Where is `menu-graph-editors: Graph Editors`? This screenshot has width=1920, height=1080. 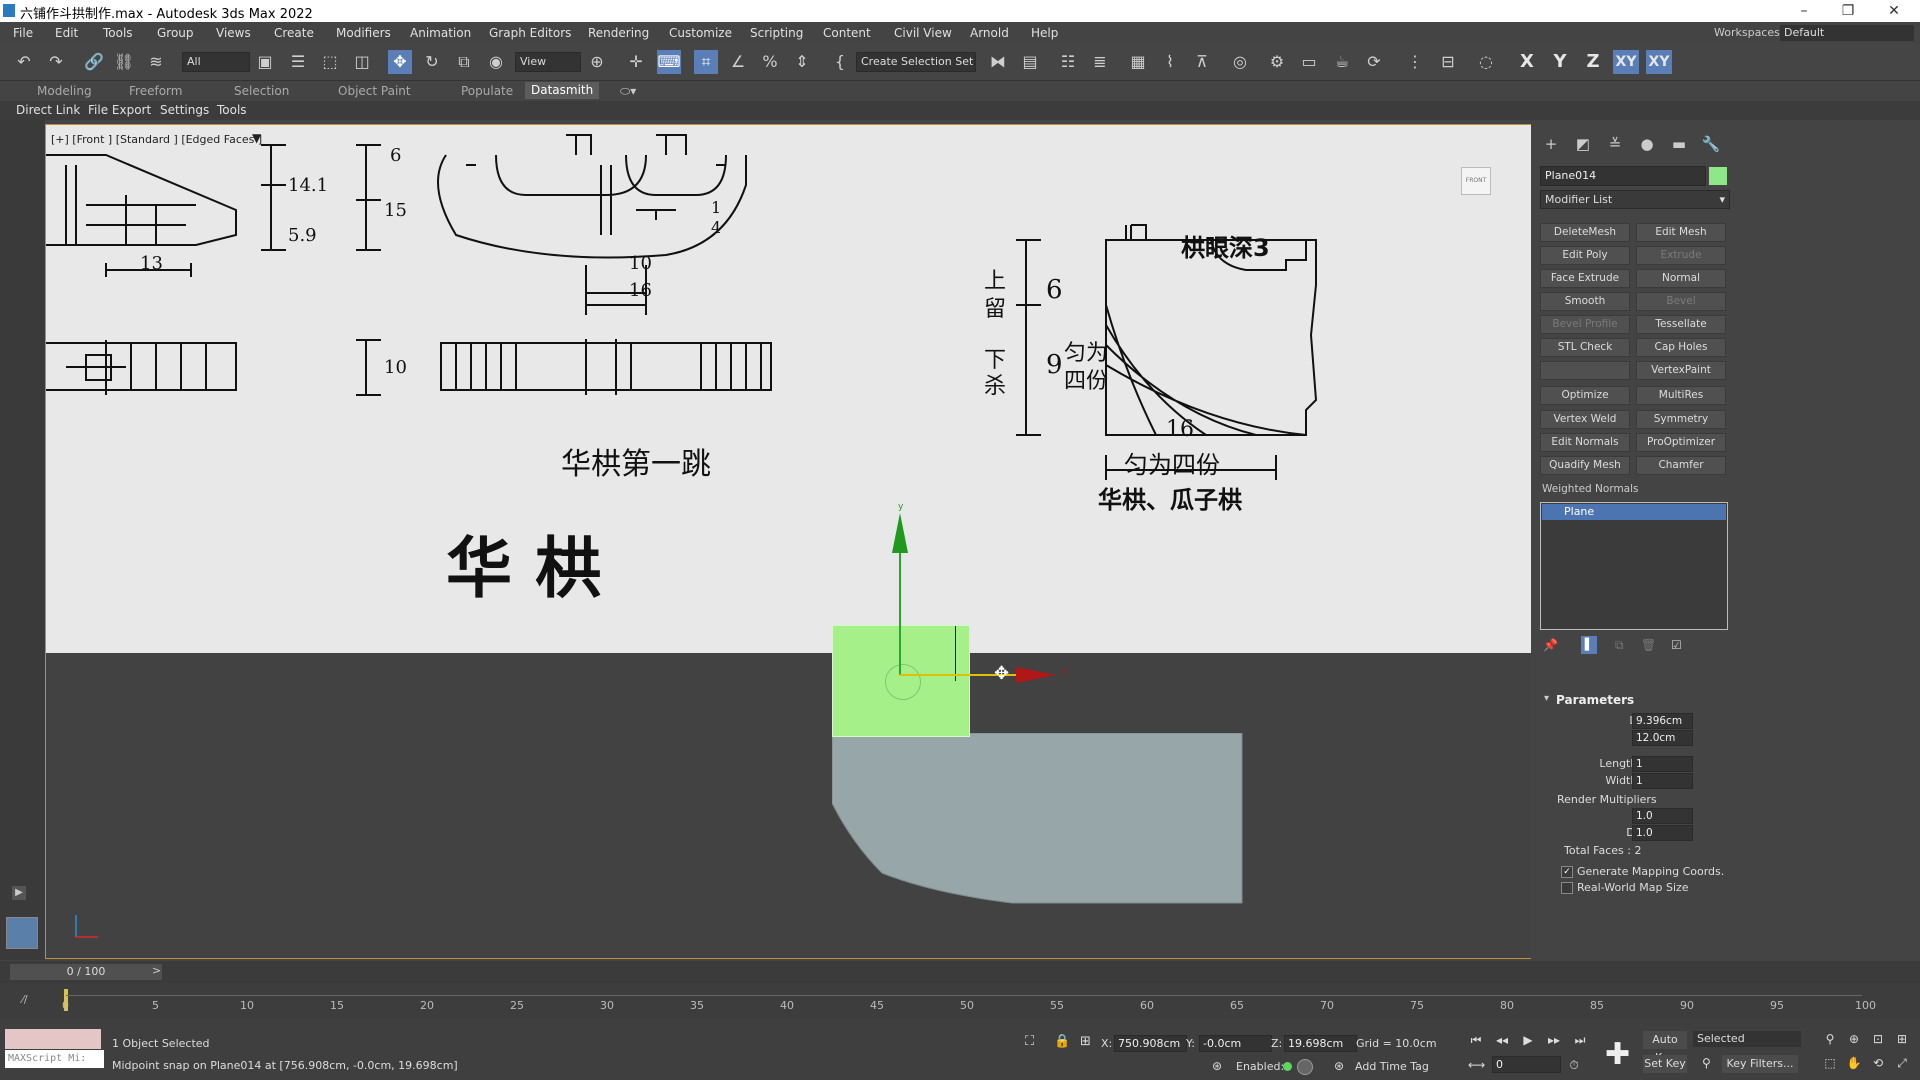 menu-graph-editors: Graph Editors is located at coordinates (530, 33).